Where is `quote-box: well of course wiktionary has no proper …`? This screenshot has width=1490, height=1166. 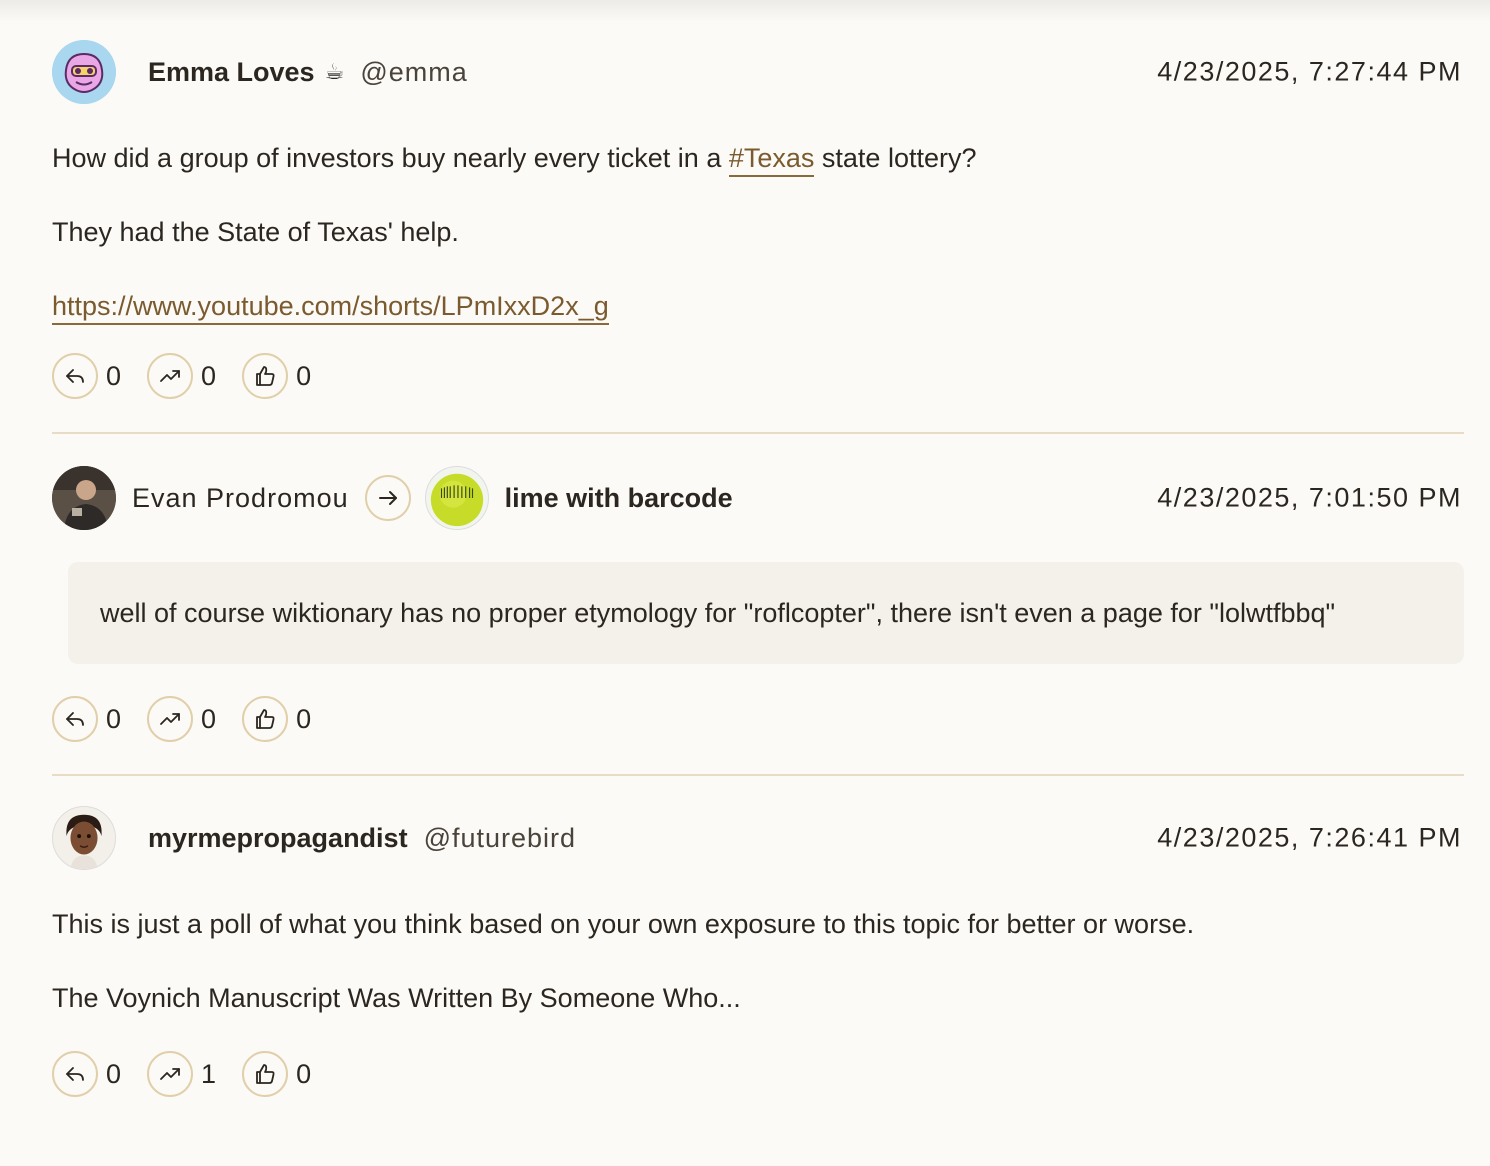 quote-box: well of course wiktionary has no proper … is located at coordinates (766, 613).